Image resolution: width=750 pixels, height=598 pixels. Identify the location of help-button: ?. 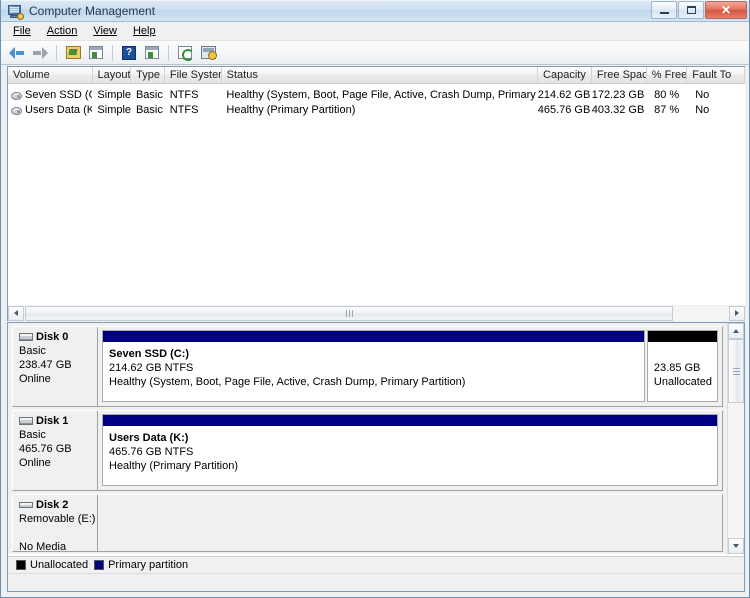
(129, 53).